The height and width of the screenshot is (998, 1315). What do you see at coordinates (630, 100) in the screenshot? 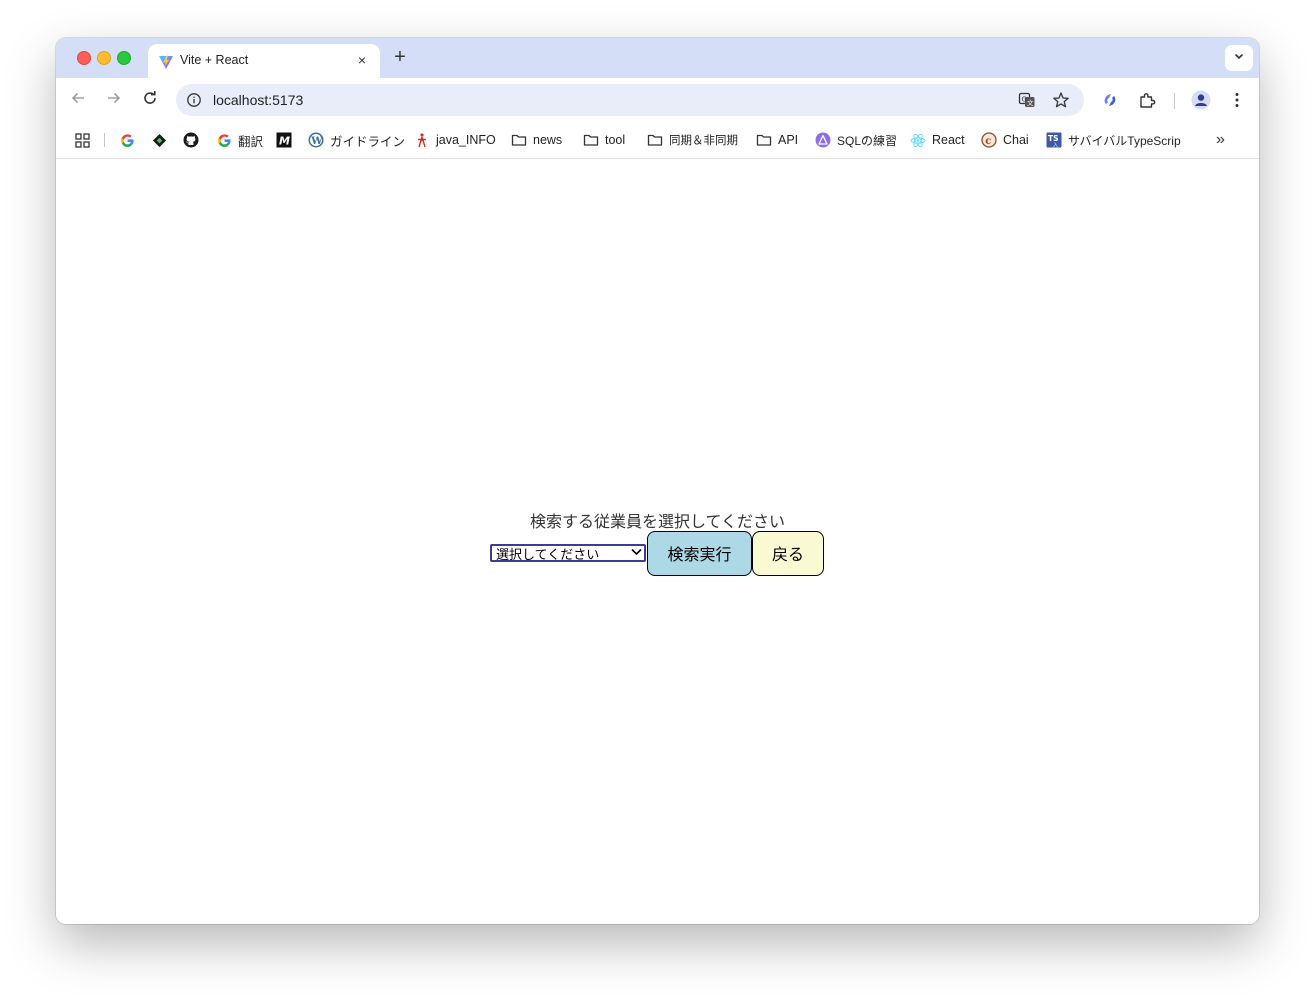
I see `address-bar: localhost:5173 G文` at bounding box center [630, 100].